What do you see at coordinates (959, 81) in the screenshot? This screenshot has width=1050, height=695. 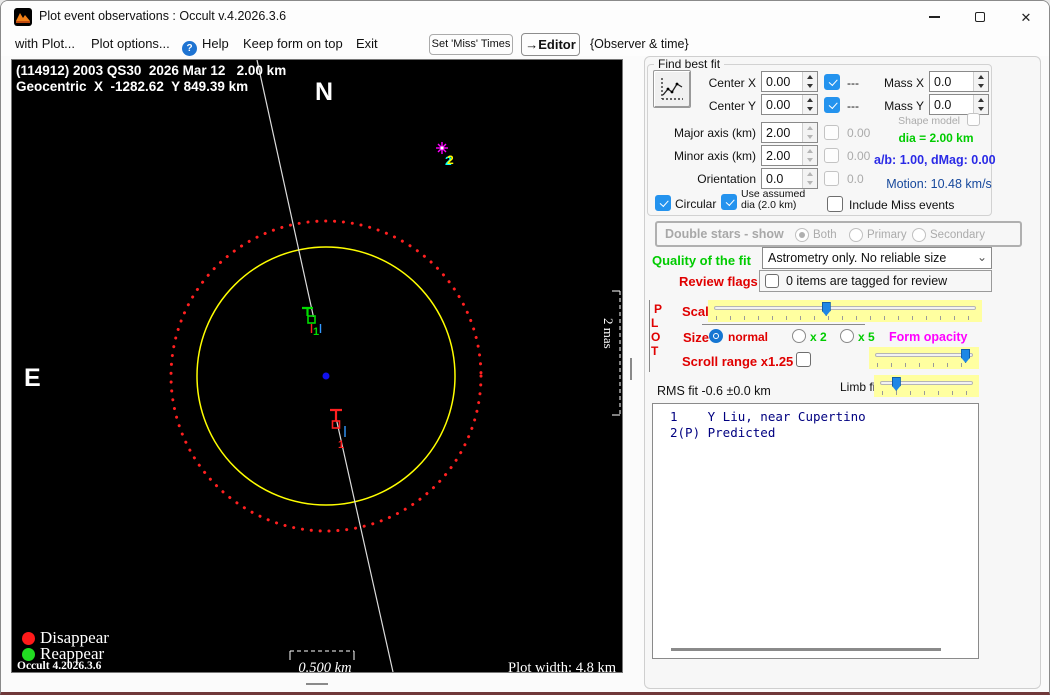 I see `mass-x-spinner: 0.0` at bounding box center [959, 81].